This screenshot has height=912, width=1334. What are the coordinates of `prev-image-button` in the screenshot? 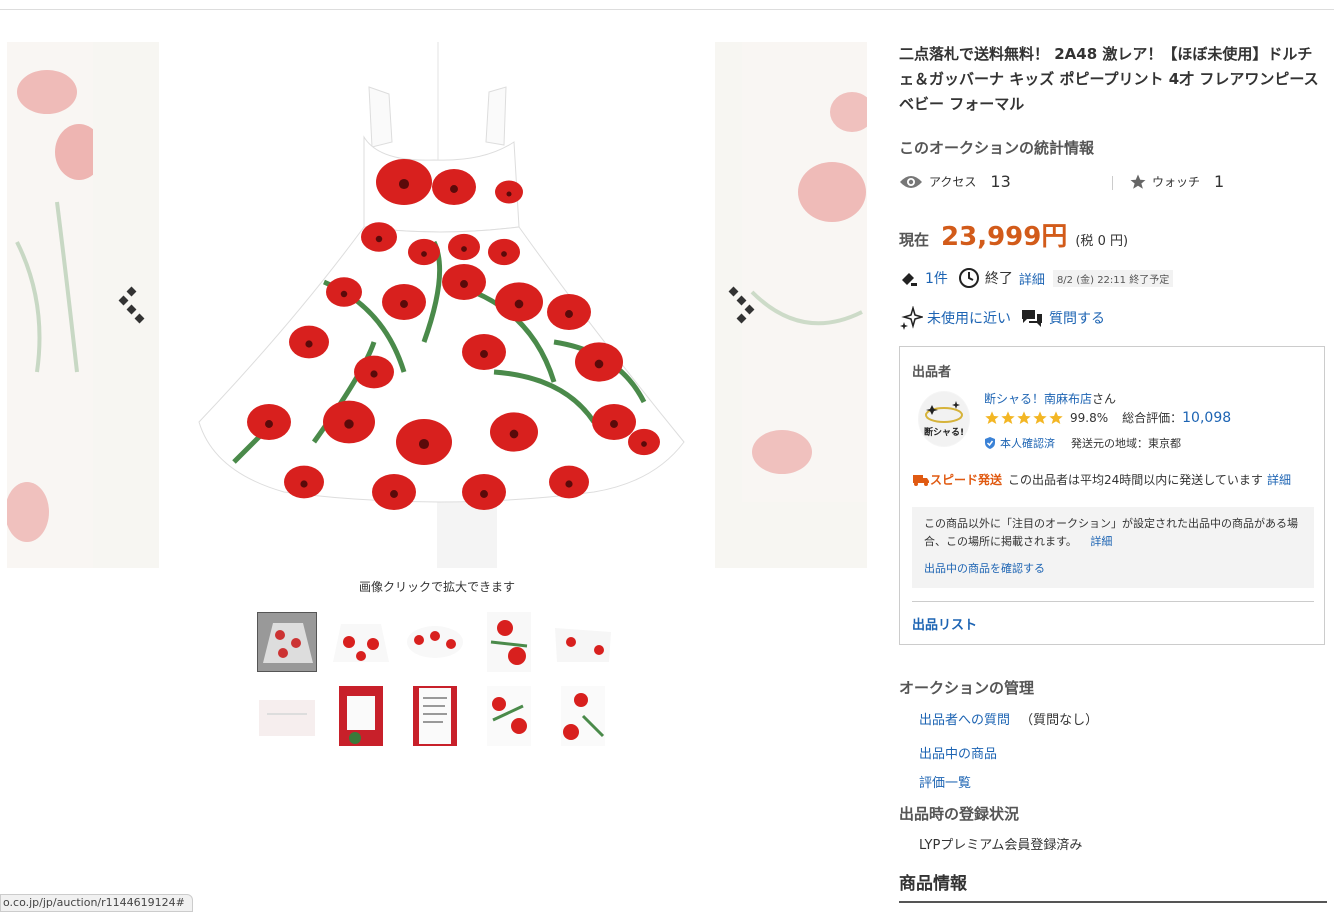 It's located at (131, 306).